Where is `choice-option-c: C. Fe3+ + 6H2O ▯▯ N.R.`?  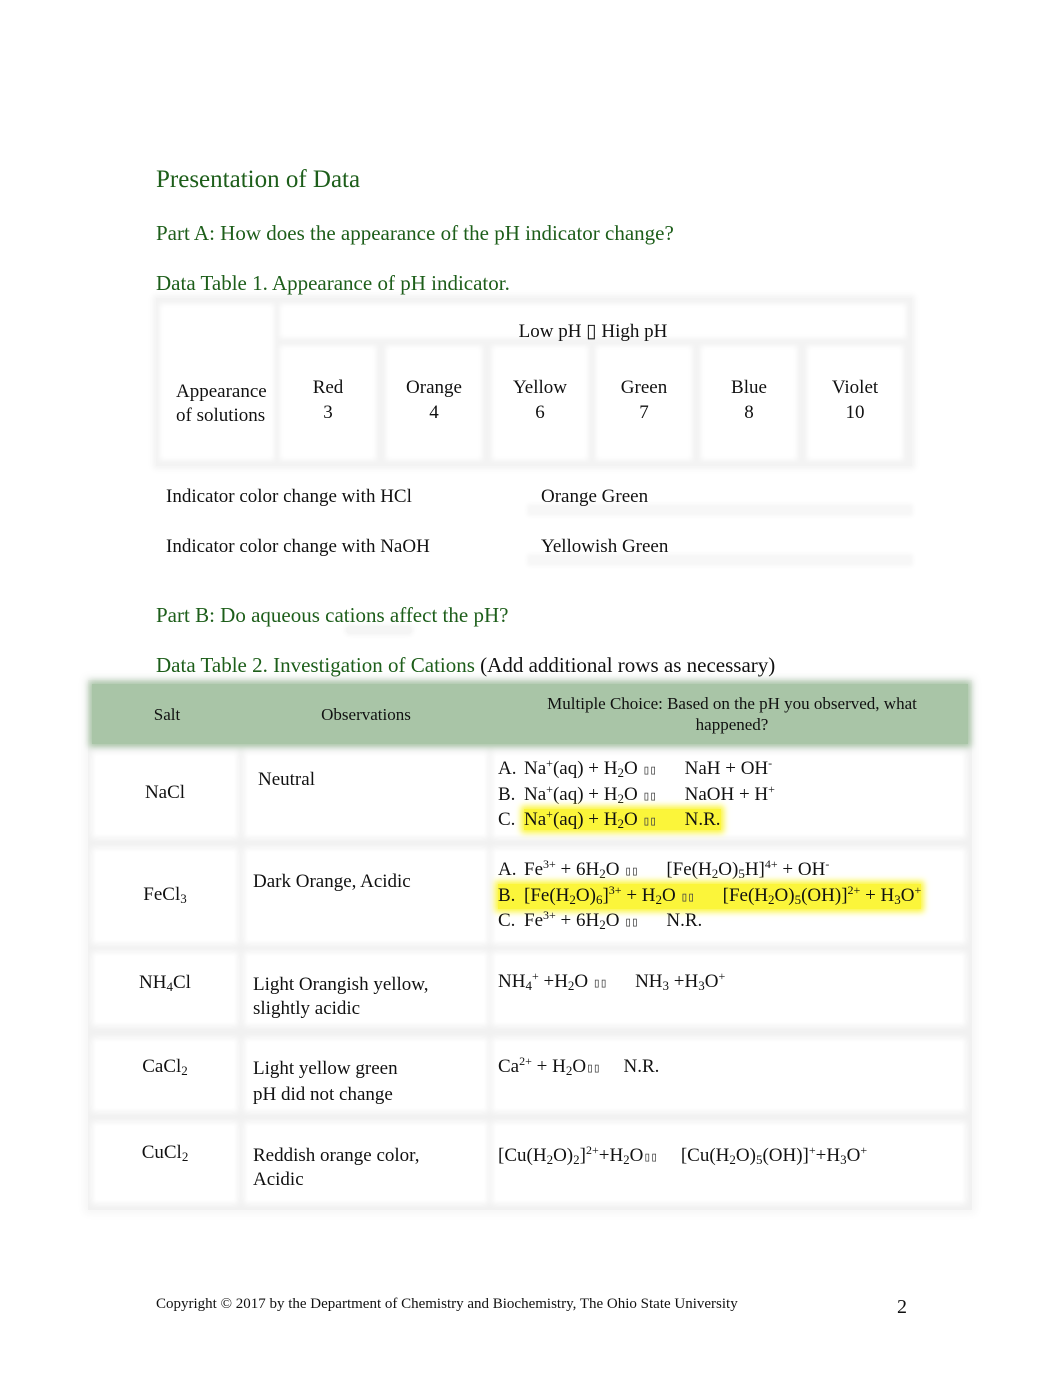
choice-option-c: C. Fe3+ + 6H2O ▯▯ N.R. is located at coordinates (730, 922).